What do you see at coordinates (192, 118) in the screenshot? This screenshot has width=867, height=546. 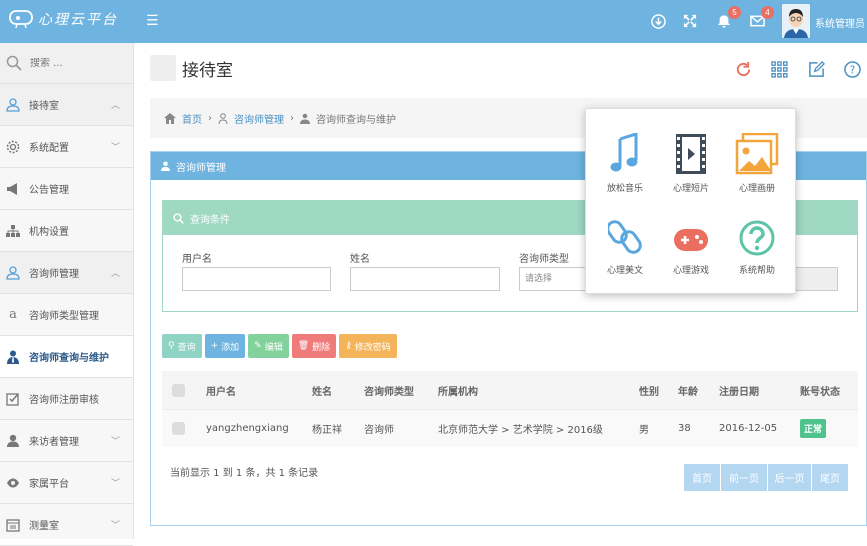 I see `breadcrumb-home: 首页` at bounding box center [192, 118].